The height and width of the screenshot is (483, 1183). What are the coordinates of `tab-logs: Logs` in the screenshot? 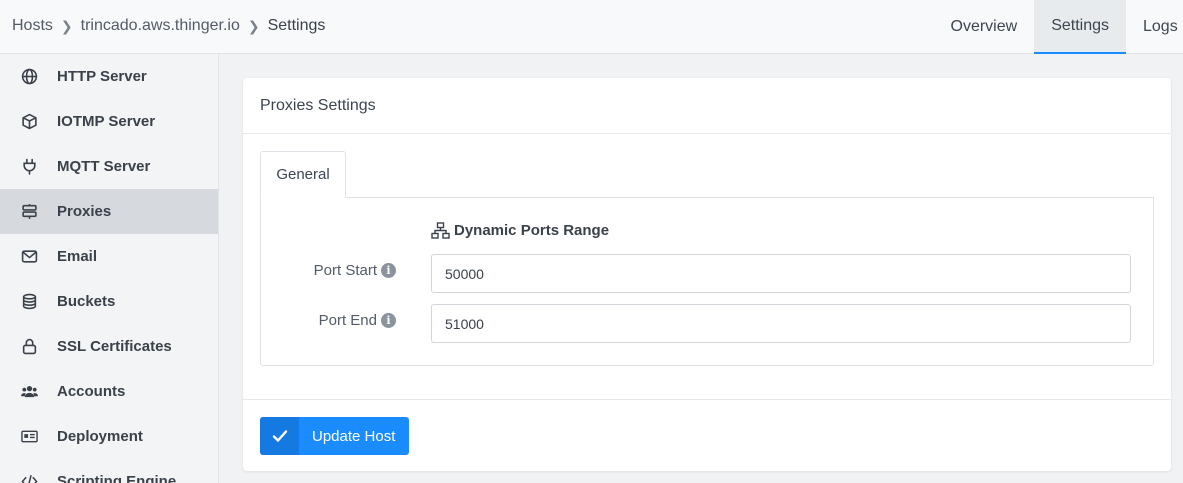 It's located at (1154, 27).